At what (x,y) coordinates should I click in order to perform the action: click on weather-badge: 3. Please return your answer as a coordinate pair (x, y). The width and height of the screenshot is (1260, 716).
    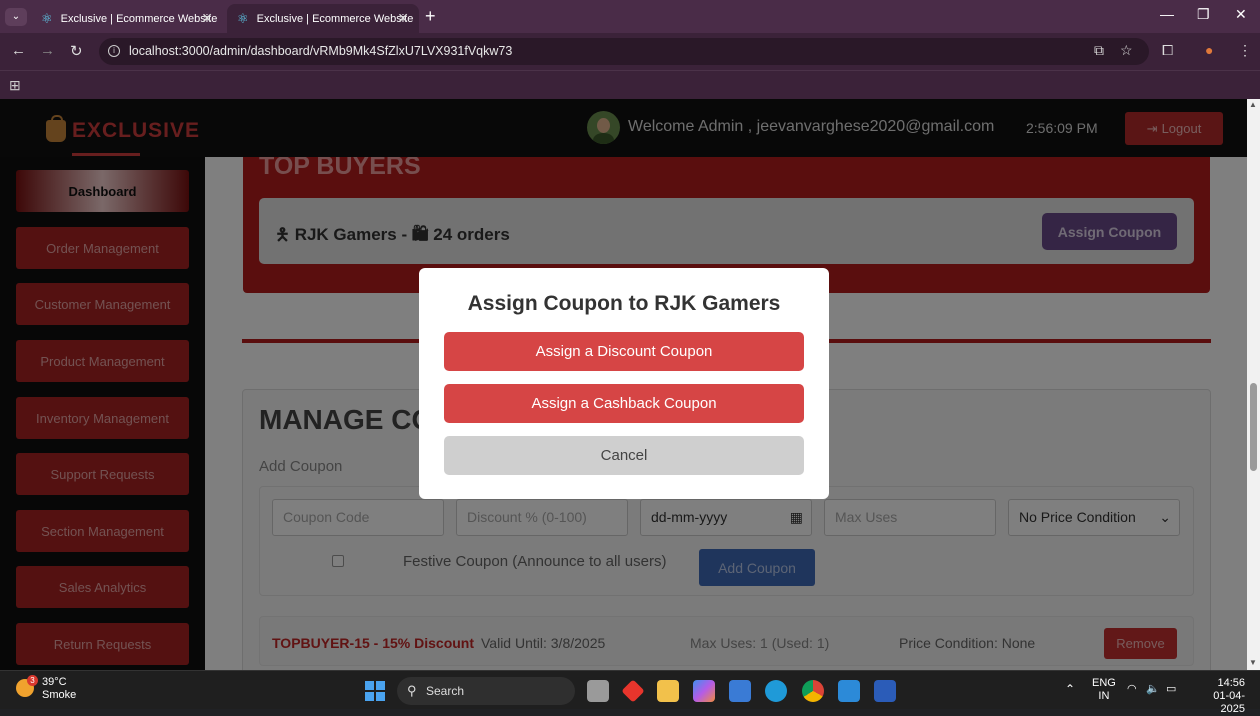
    Looking at the image, I should click on (32, 680).